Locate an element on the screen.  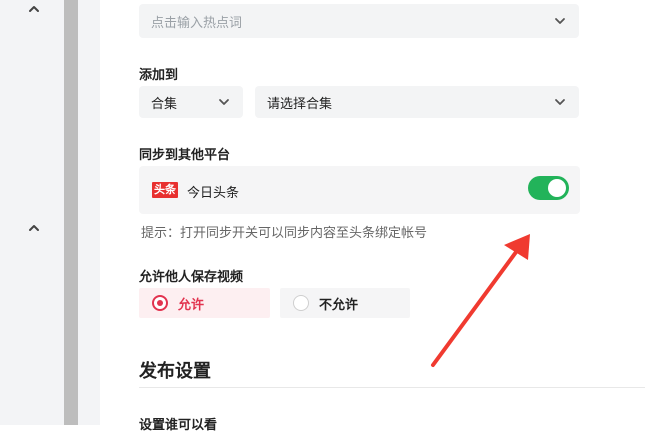
add-to-label: 添加到 is located at coordinates (159, 74).